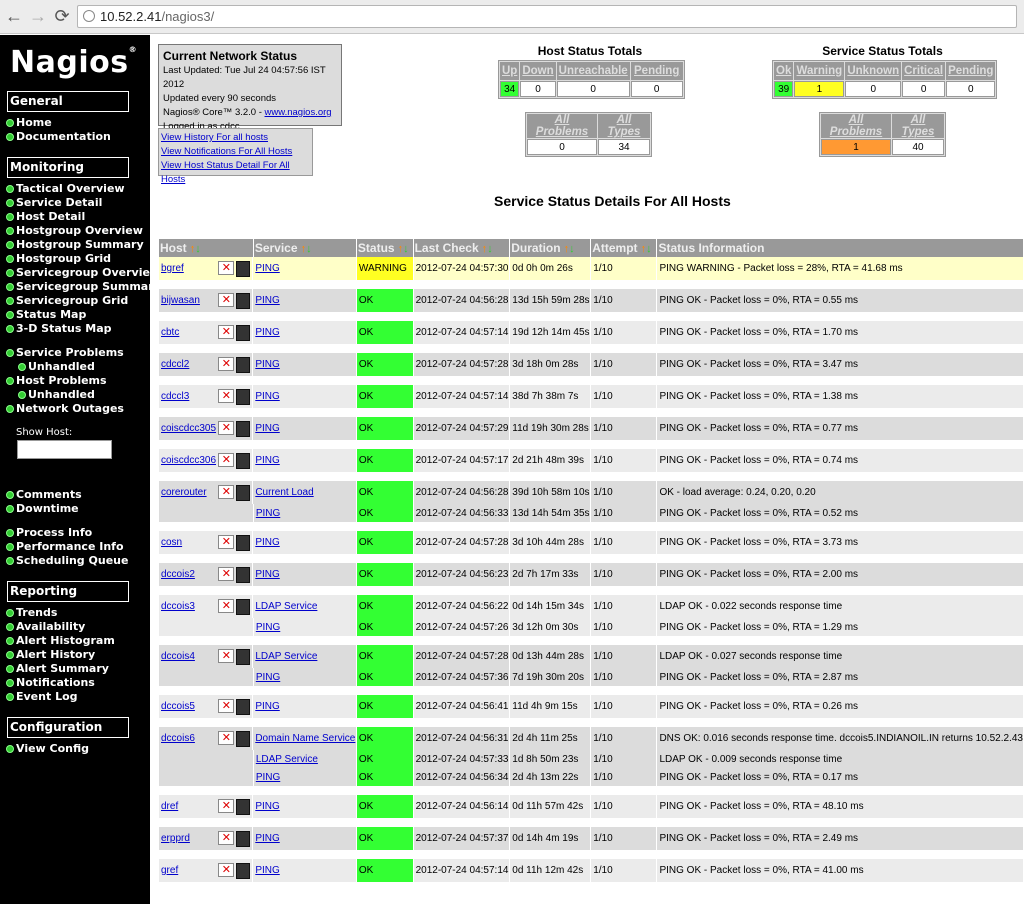 The height and width of the screenshot is (904, 1024). I want to click on host-down-header: Down, so click(538, 71).